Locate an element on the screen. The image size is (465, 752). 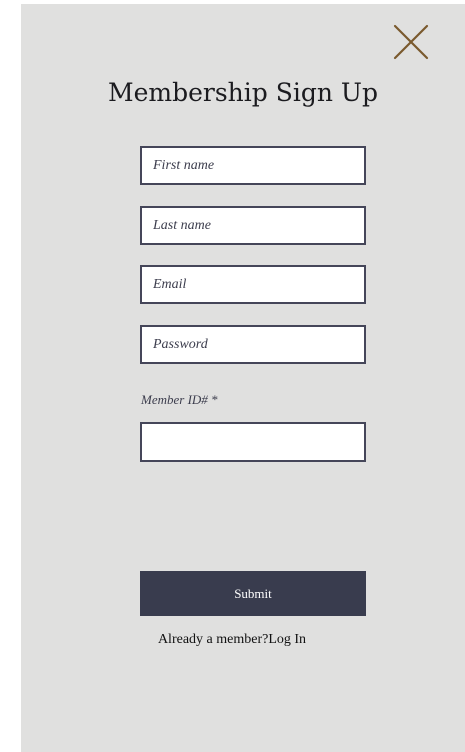
already-member-text: Already a member? is located at coordinates (213, 639).